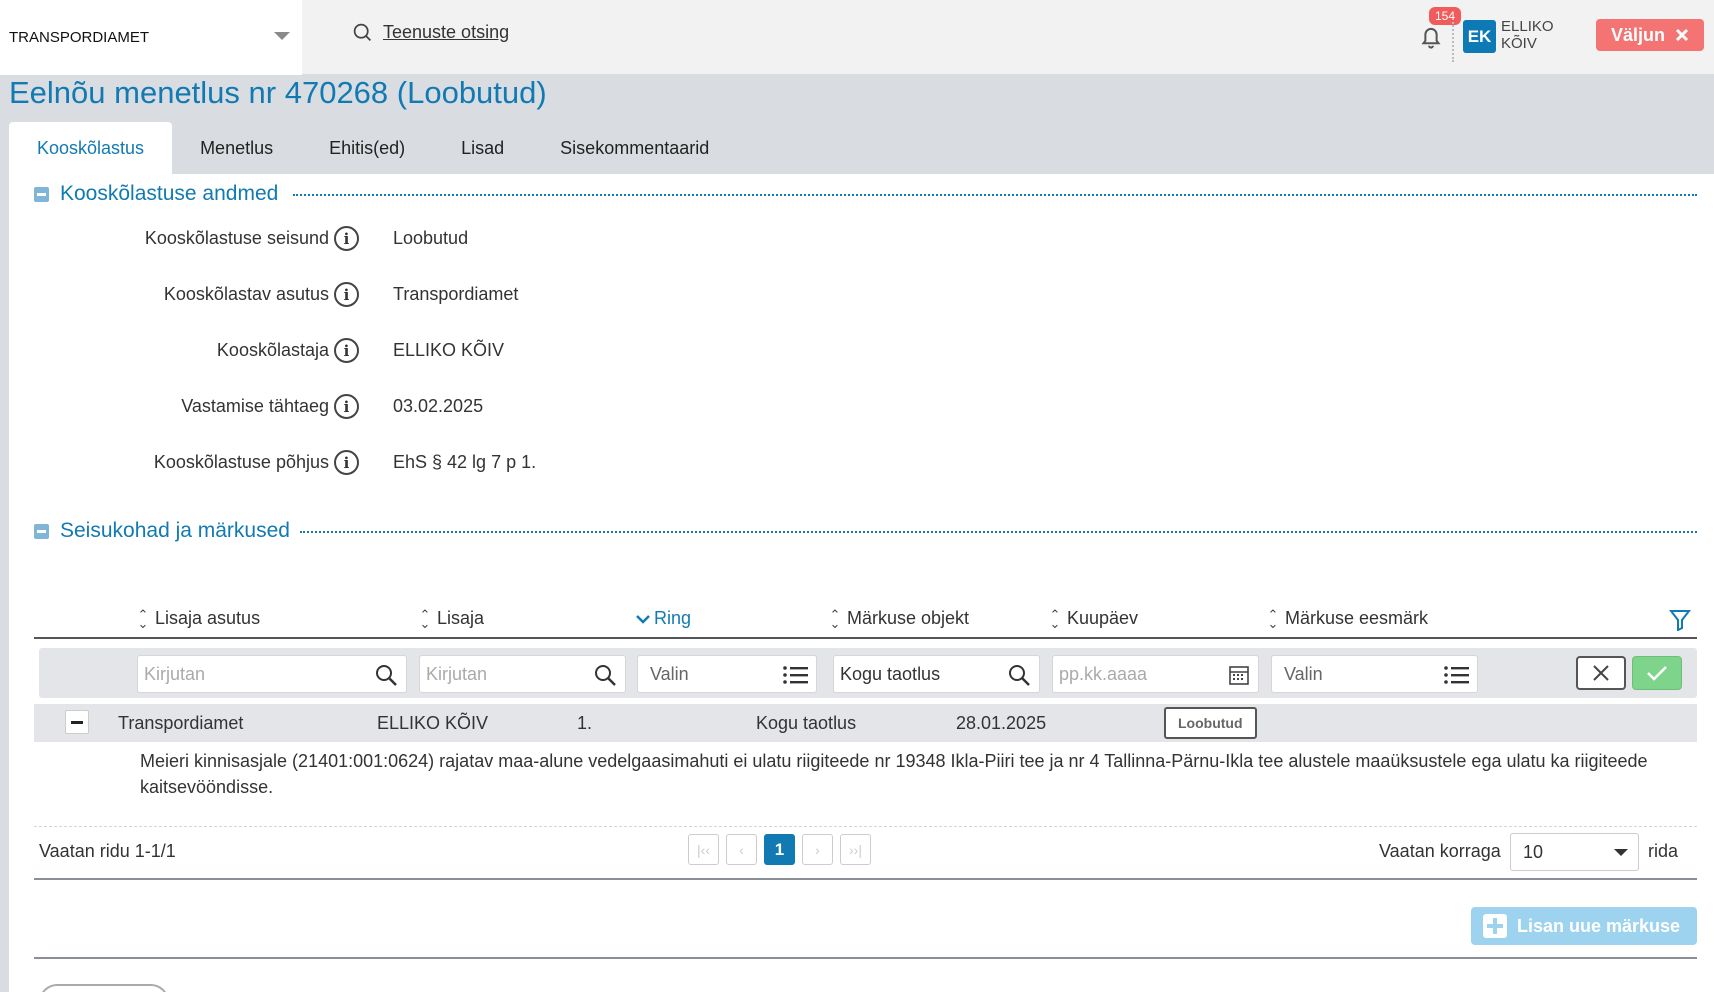  Describe the element at coordinates (1531, 35) in the screenshot. I see `user-name: ELLIKO KÕIV` at that location.